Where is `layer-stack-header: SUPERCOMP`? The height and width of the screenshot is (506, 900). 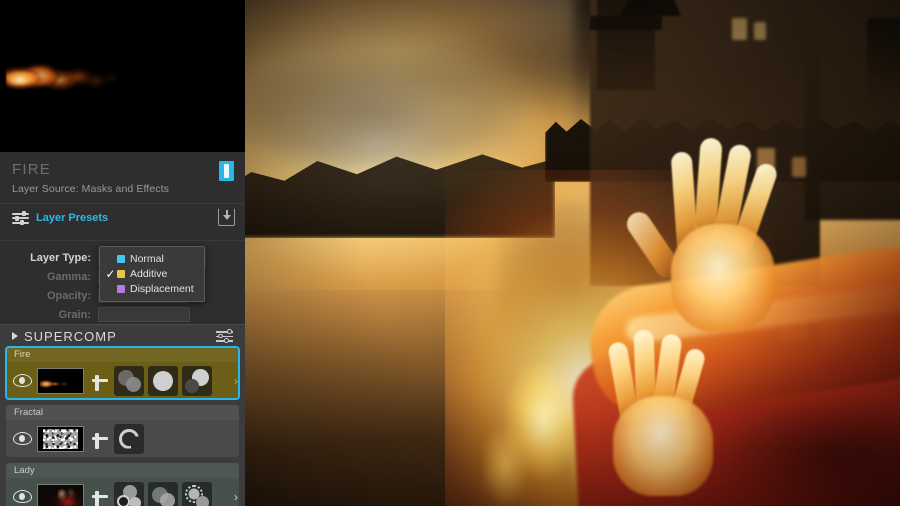
layer-stack-header: SUPERCOMP is located at coordinates (122, 336).